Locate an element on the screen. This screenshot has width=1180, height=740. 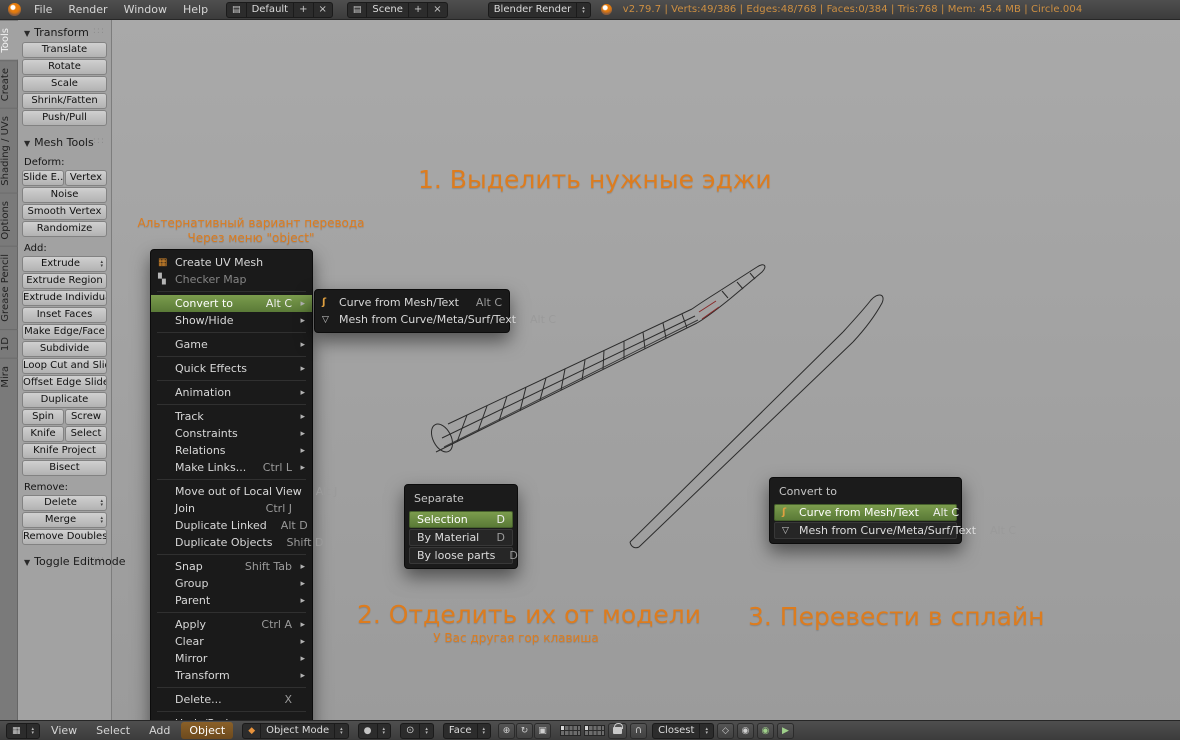
tool-button-remove-doubles: Remove Doubles is located at coordinates (64, 537).